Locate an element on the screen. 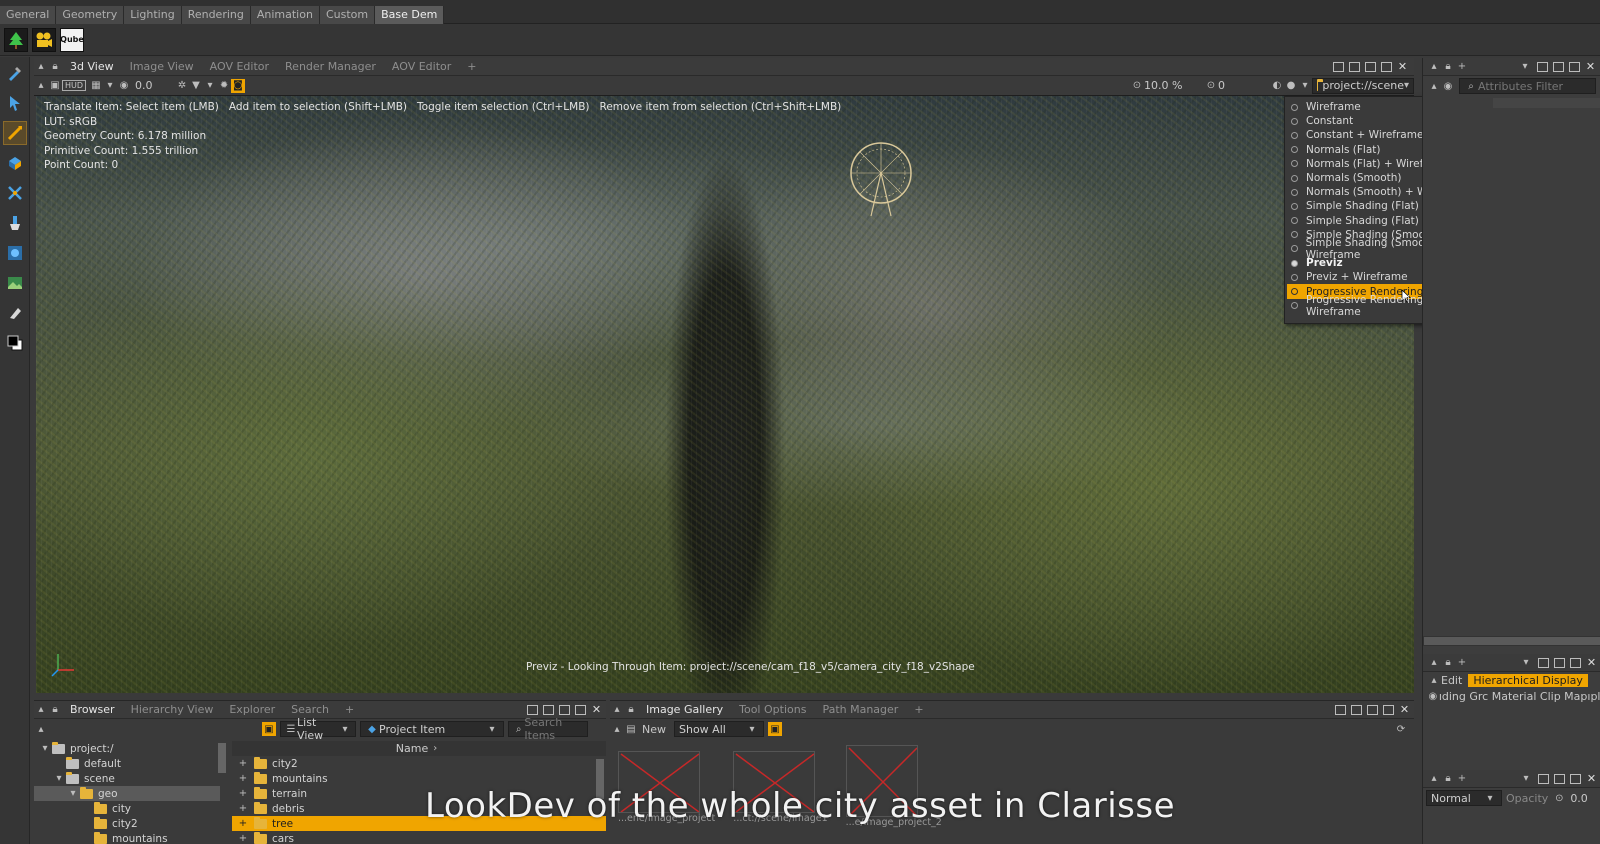 The width and height of the screenshot is (1600, 844). tab-image-view: Image View is located at coordinates (162, 66).